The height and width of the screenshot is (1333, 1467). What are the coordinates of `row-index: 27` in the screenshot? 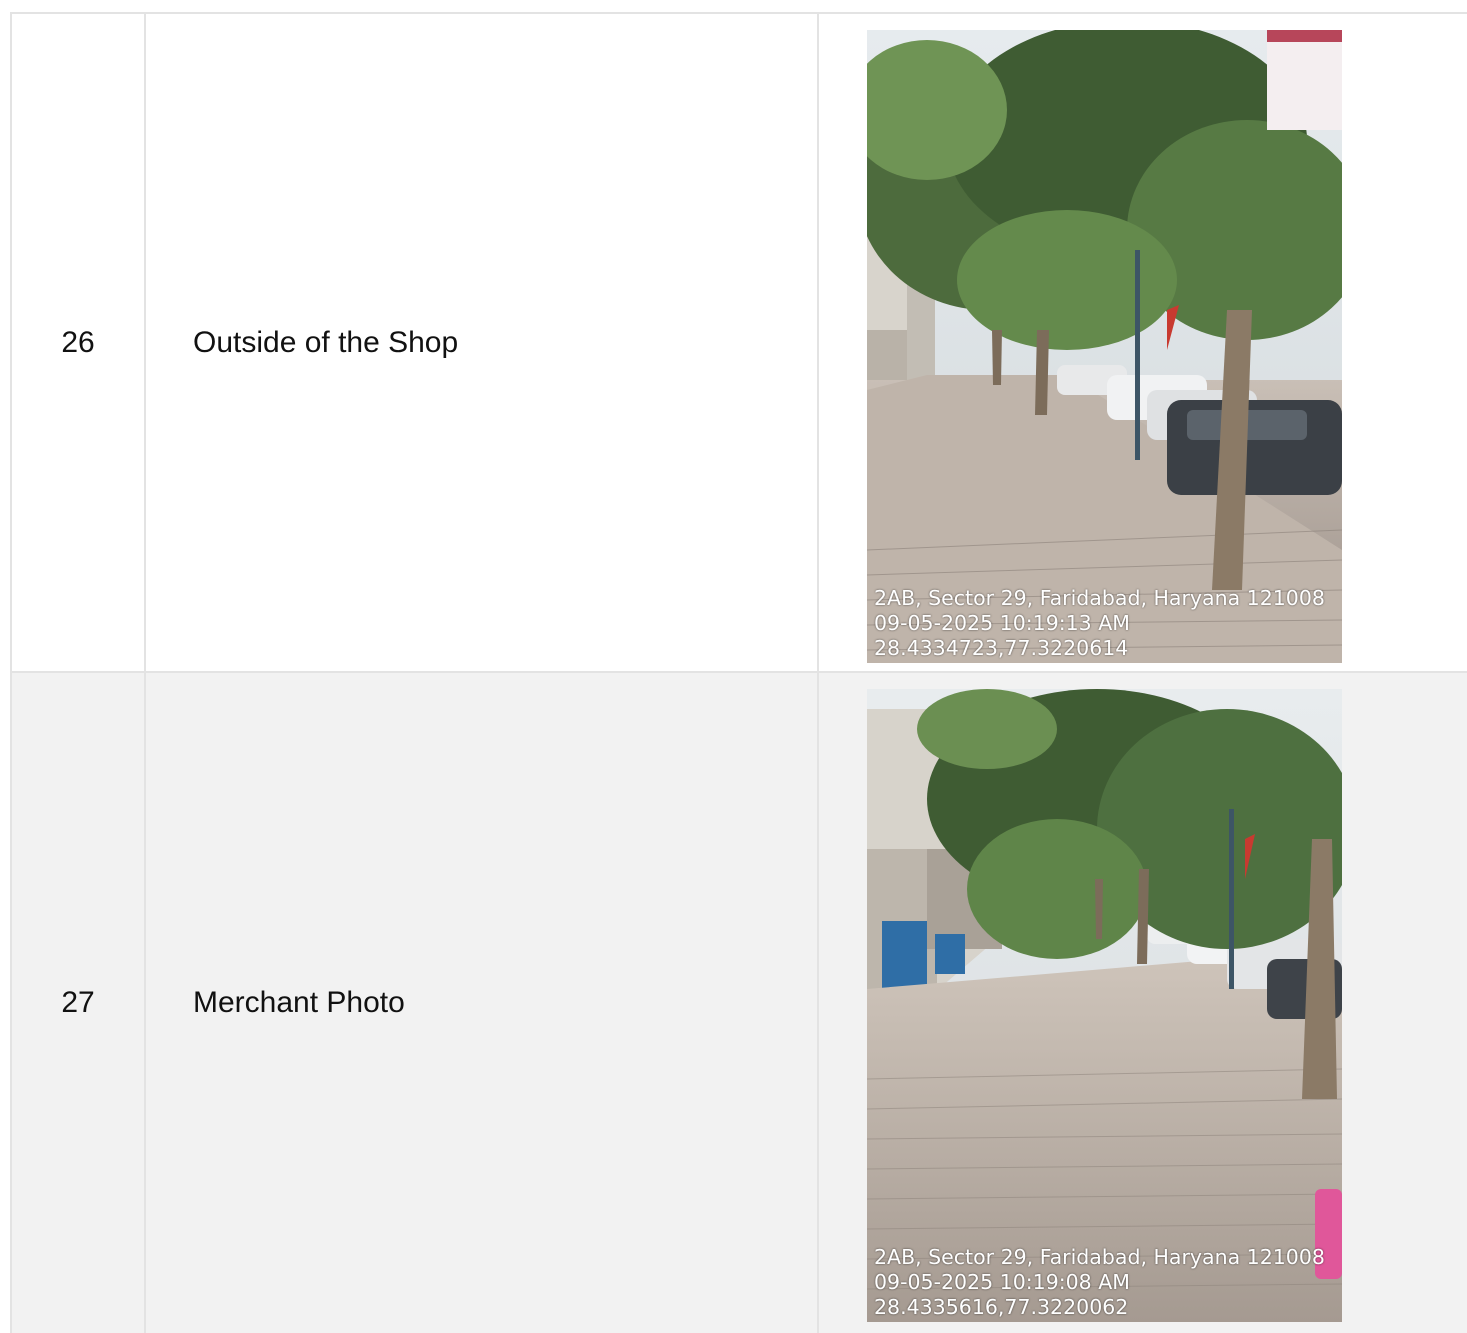 It's located at (79, 1003).